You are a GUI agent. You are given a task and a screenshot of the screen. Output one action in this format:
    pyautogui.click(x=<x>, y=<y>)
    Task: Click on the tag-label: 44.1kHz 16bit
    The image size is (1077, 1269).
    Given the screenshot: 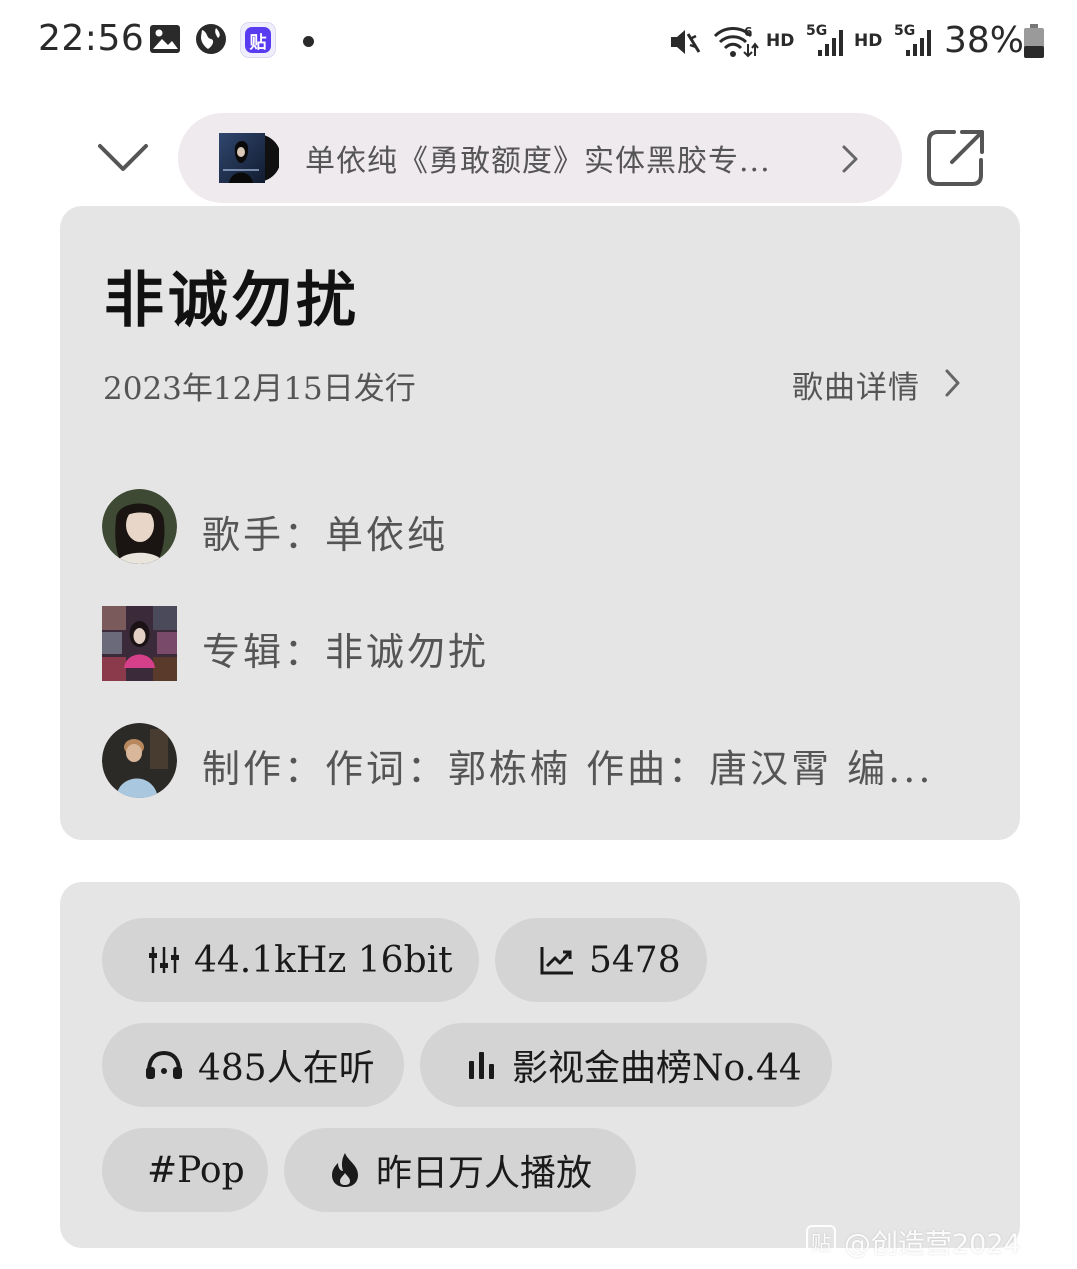 What is the action you would take?
    pyautogui.click(x=323, y=960)
    